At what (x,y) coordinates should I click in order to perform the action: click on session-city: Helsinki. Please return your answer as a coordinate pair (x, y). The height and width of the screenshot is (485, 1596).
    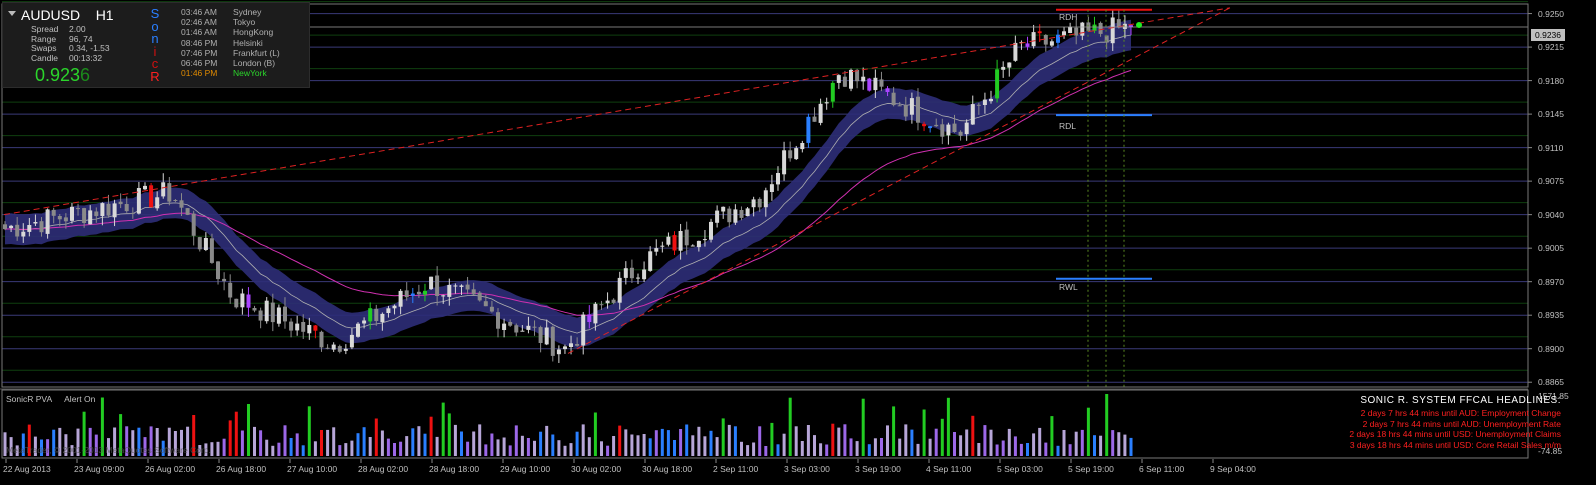
    Looking at the image, I should click on (248, 42).